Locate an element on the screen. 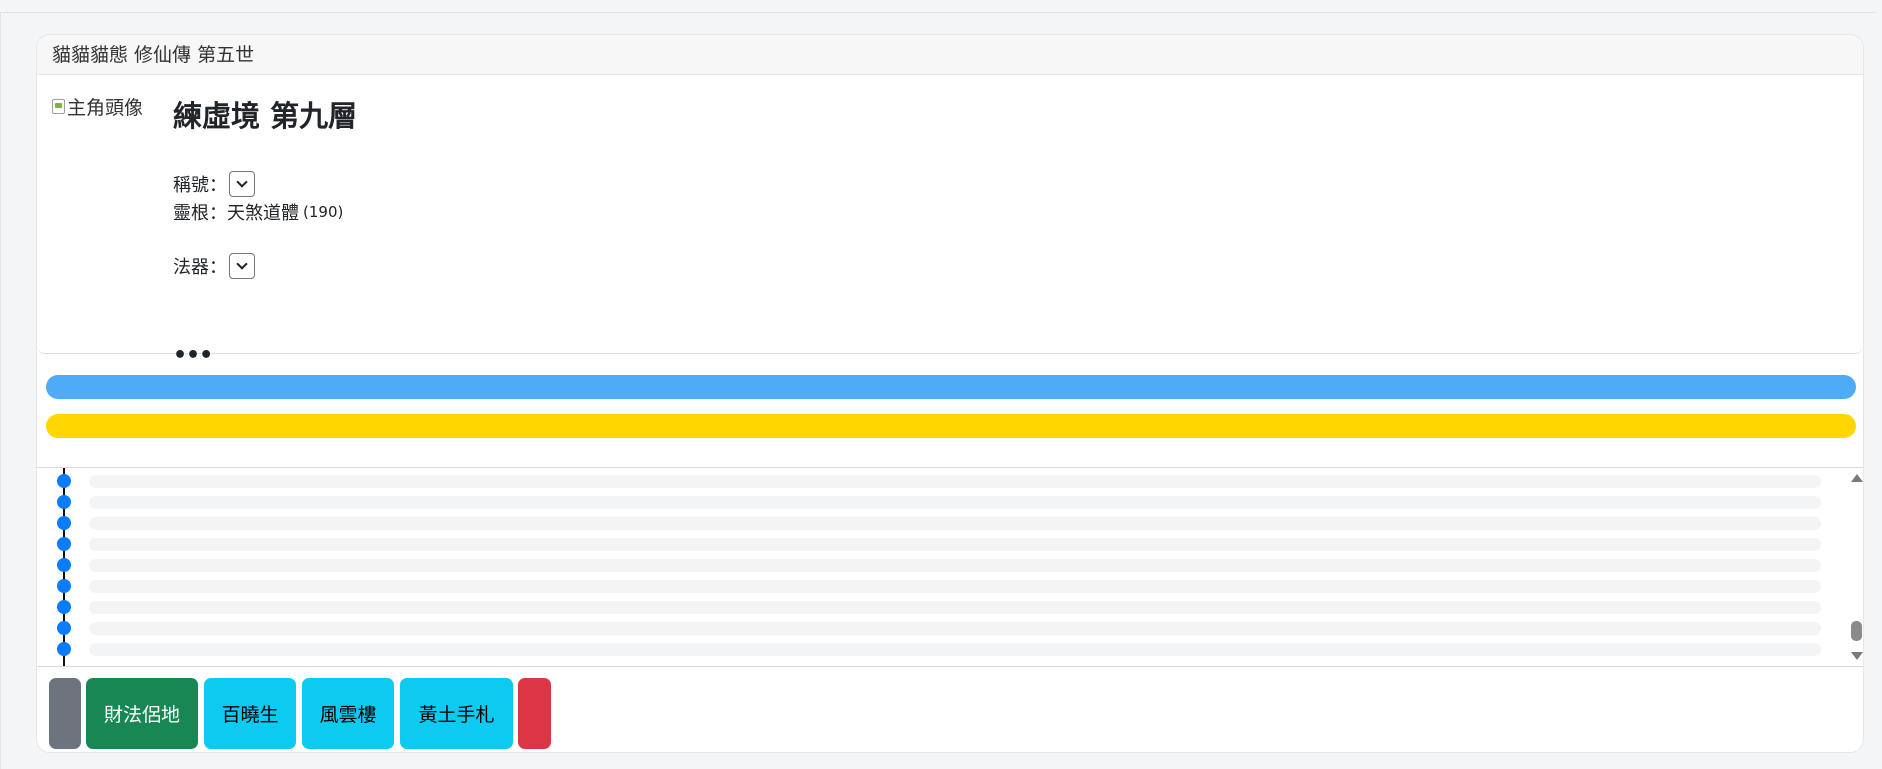 This screenshot has width=1882, height=769. yellow-progress-bar is located at coordinates (951, 426).